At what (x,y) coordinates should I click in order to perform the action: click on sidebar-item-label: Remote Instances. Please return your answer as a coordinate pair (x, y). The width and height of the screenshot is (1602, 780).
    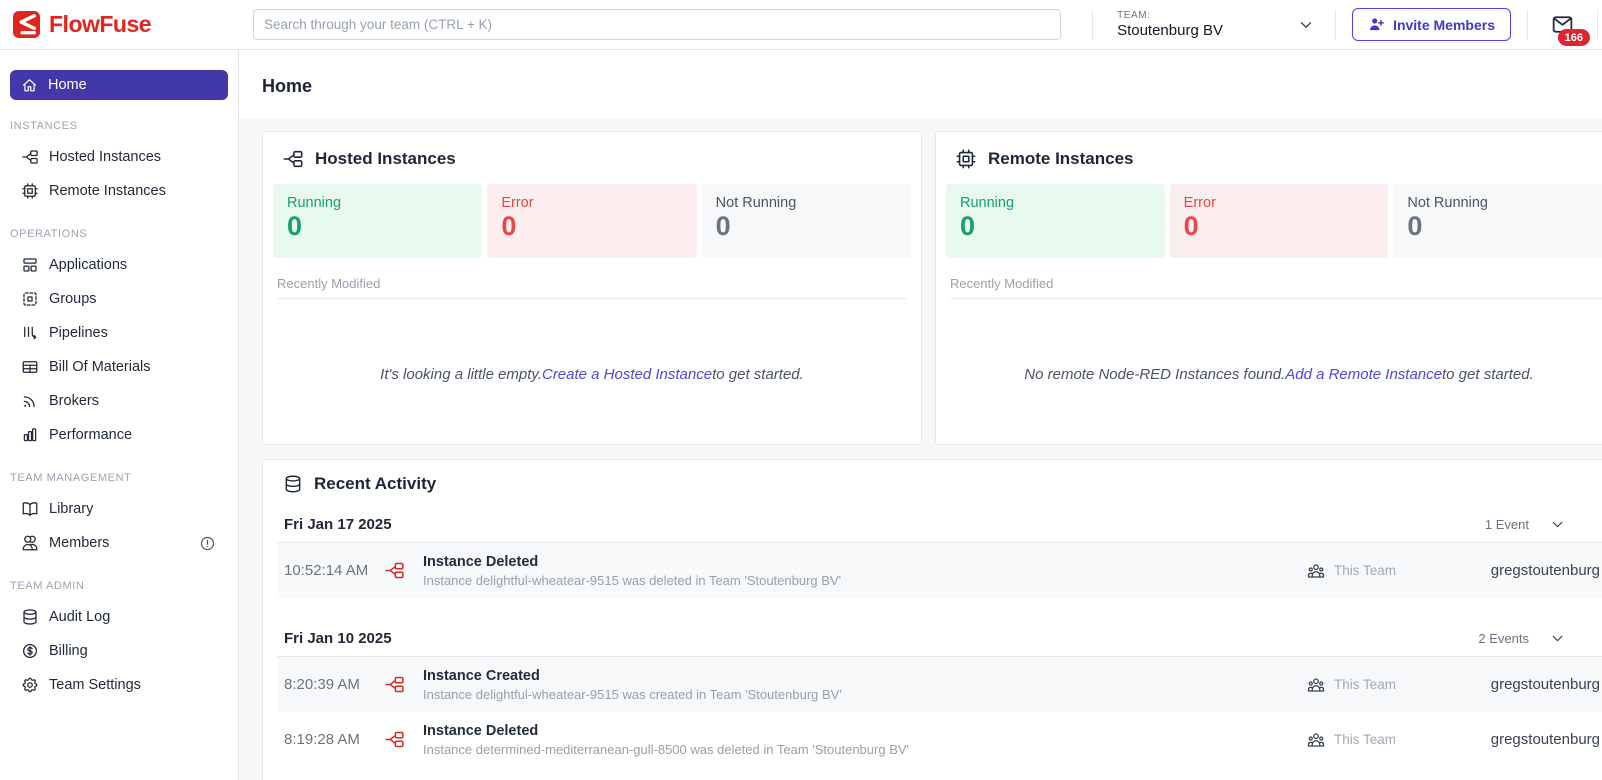
    Looking at the image, I should click on (107, 191).